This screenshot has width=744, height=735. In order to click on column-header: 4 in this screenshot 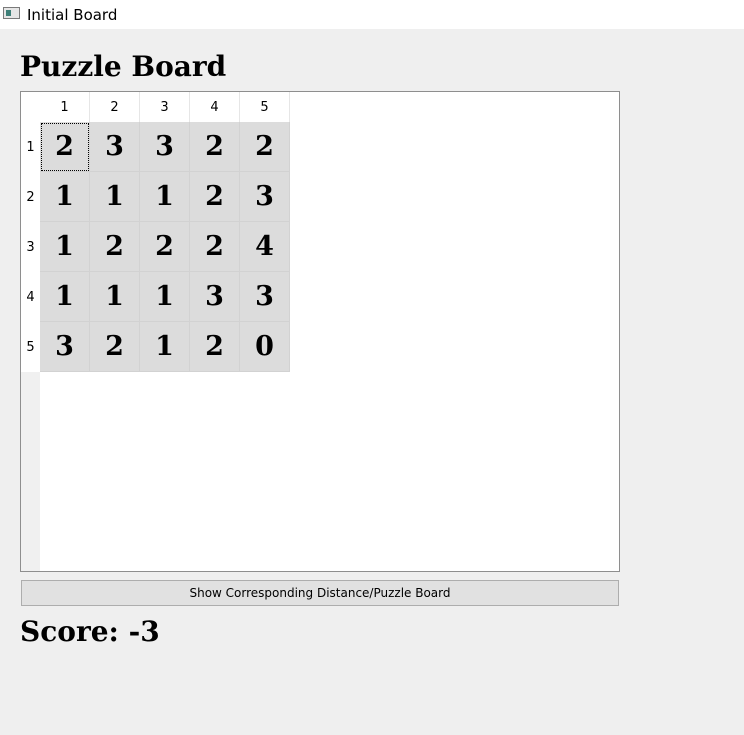, I will do `click(215, 107)`.